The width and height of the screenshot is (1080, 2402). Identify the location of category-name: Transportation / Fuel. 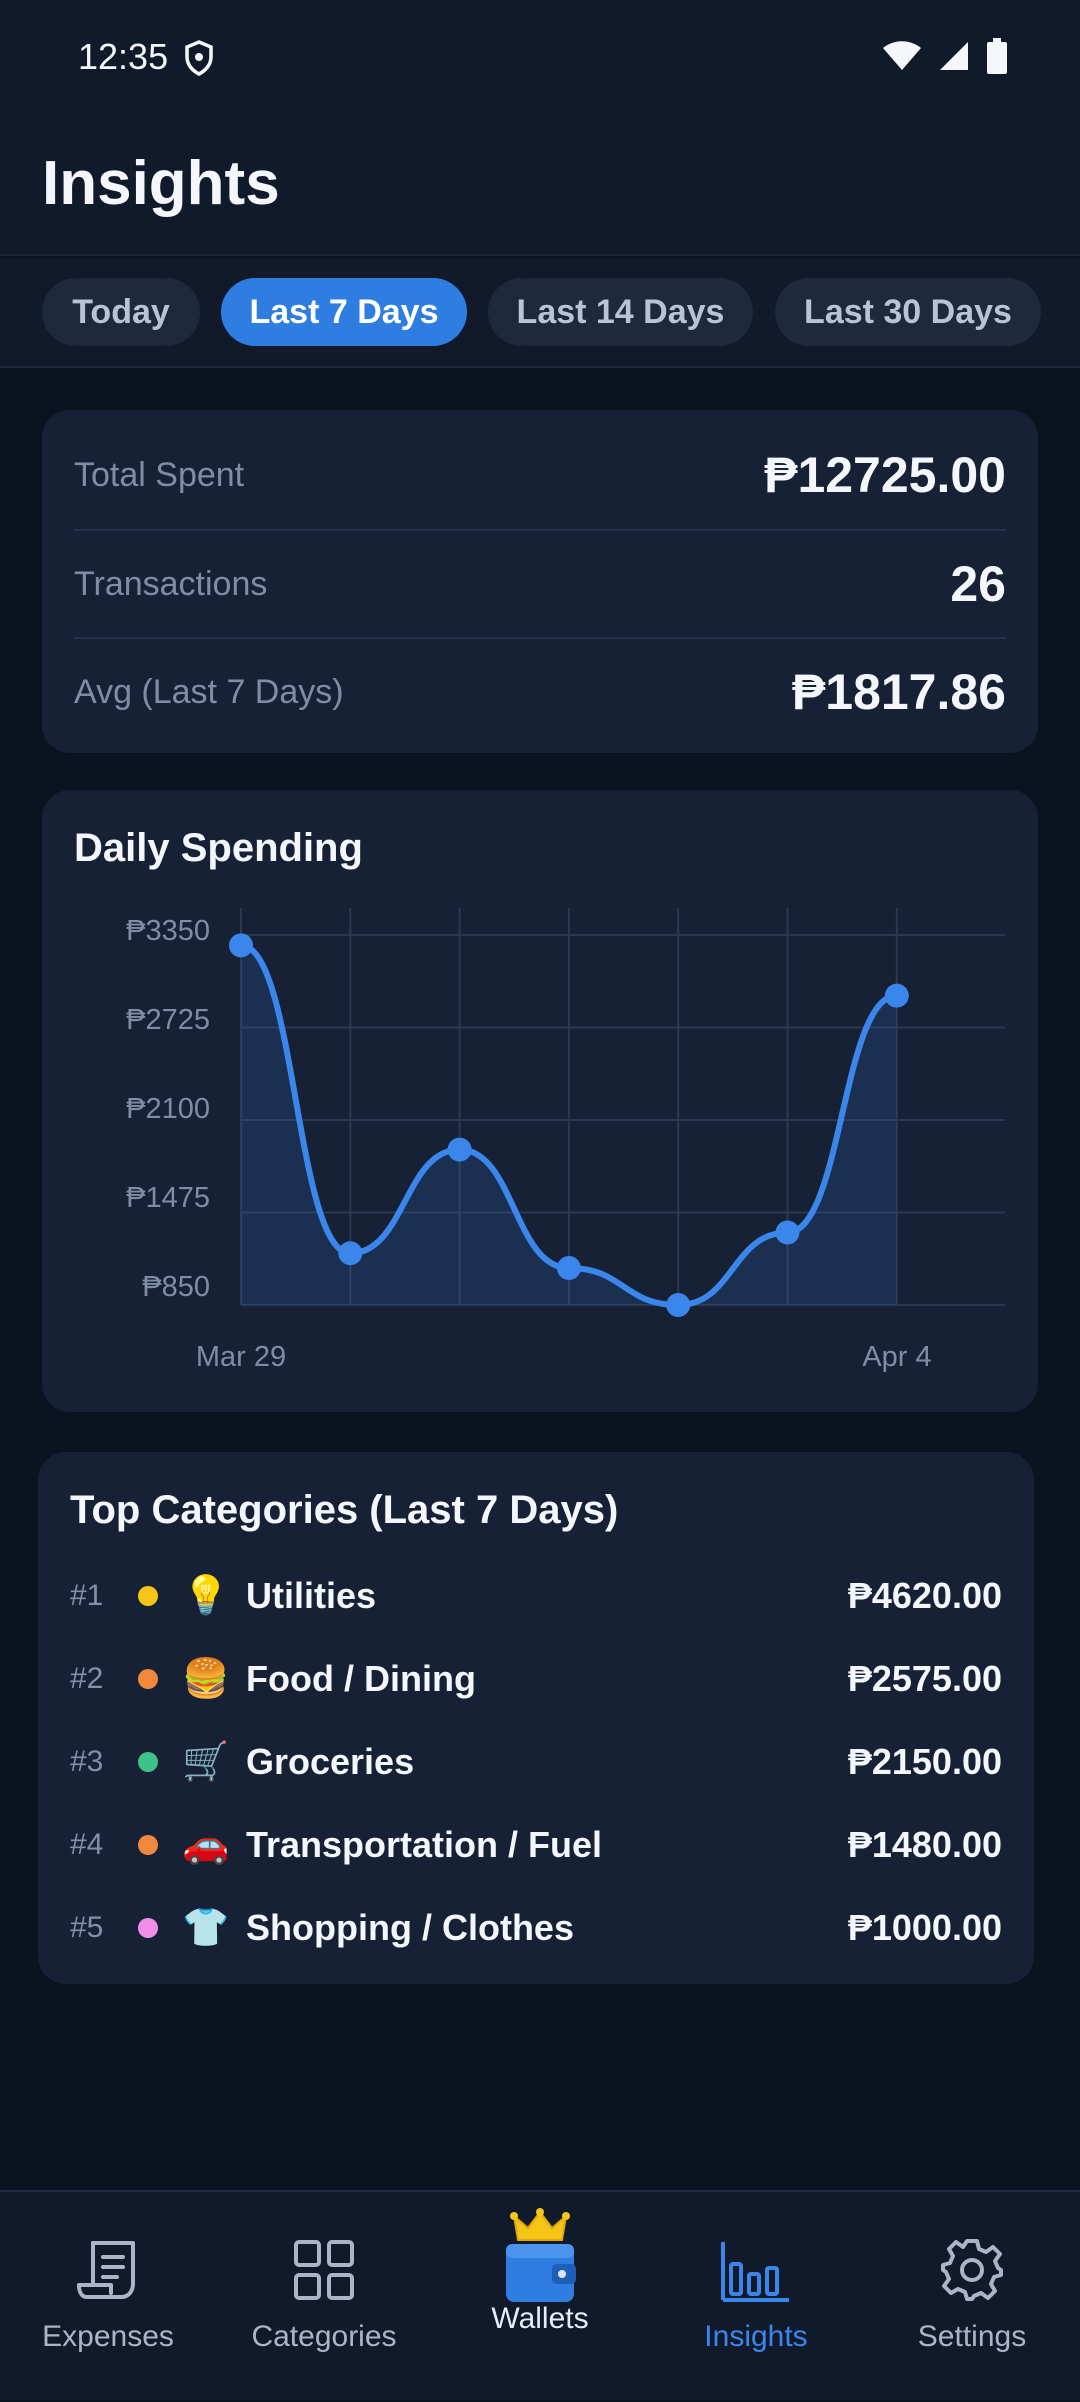
(424, 1844).